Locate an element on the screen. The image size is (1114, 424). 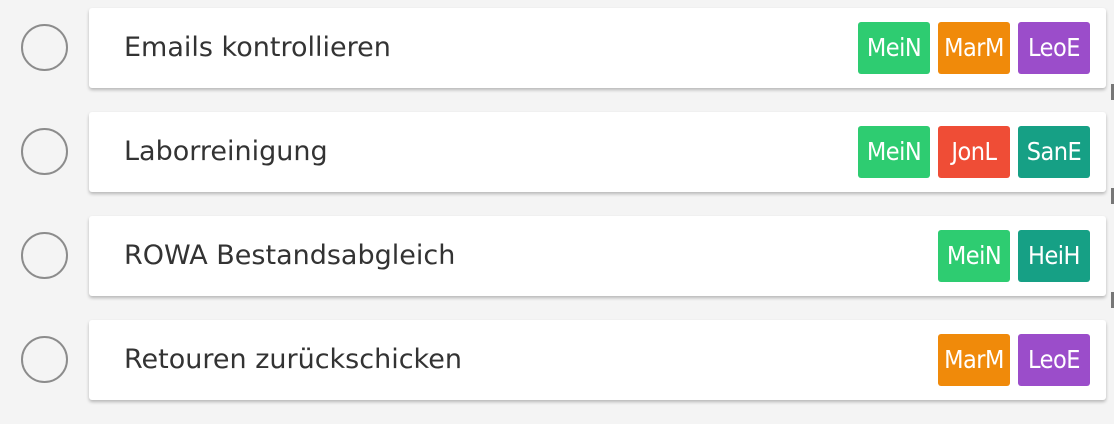
task-title: Emails kontrollieren is located at coordinates (257, 47).